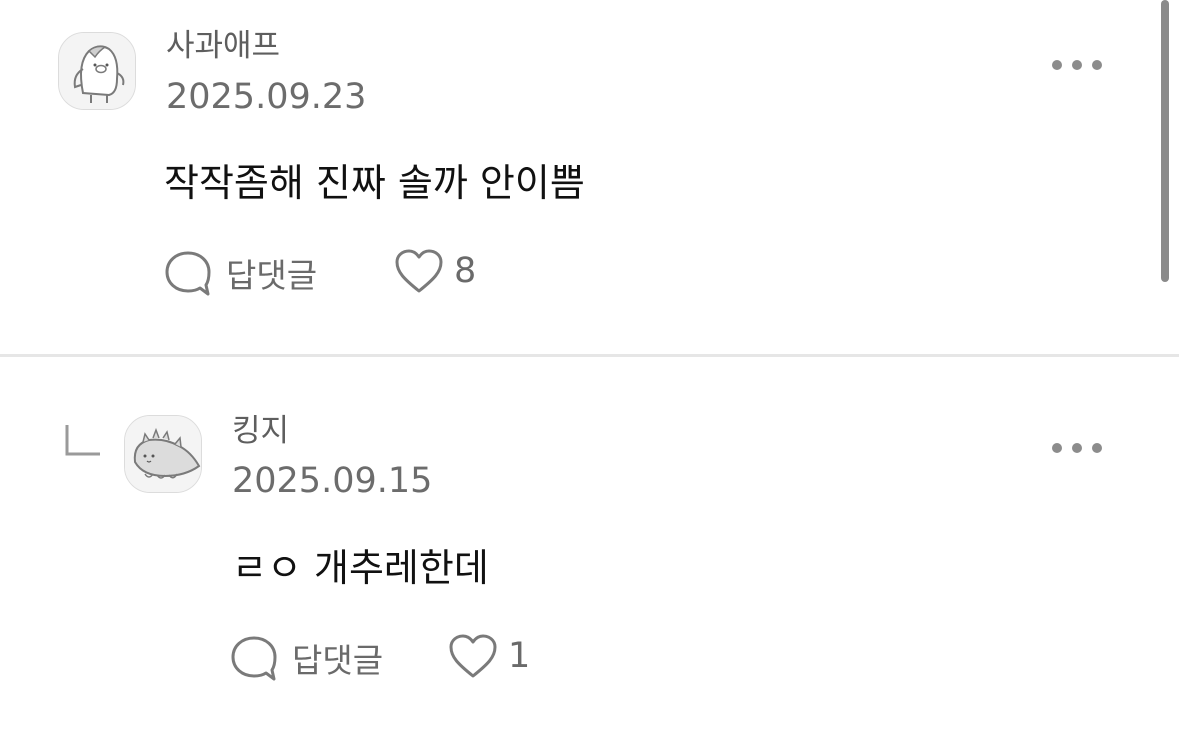  What do you see at coordinates (374, 183) in the screenshot?
I see `comment-text: 작작좀해 진짜 솔까 안이쁨` at bounding box center [374, 183].